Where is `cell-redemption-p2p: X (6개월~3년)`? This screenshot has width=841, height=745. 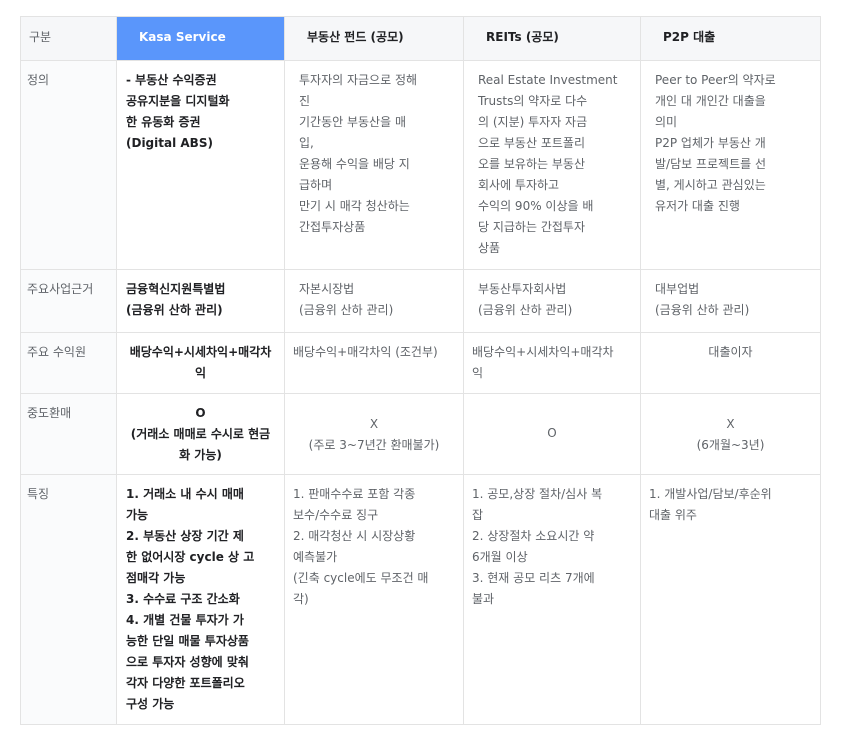 cell-redemption-p2p: X (6개월~3년) is located at coordinates (730, 434).